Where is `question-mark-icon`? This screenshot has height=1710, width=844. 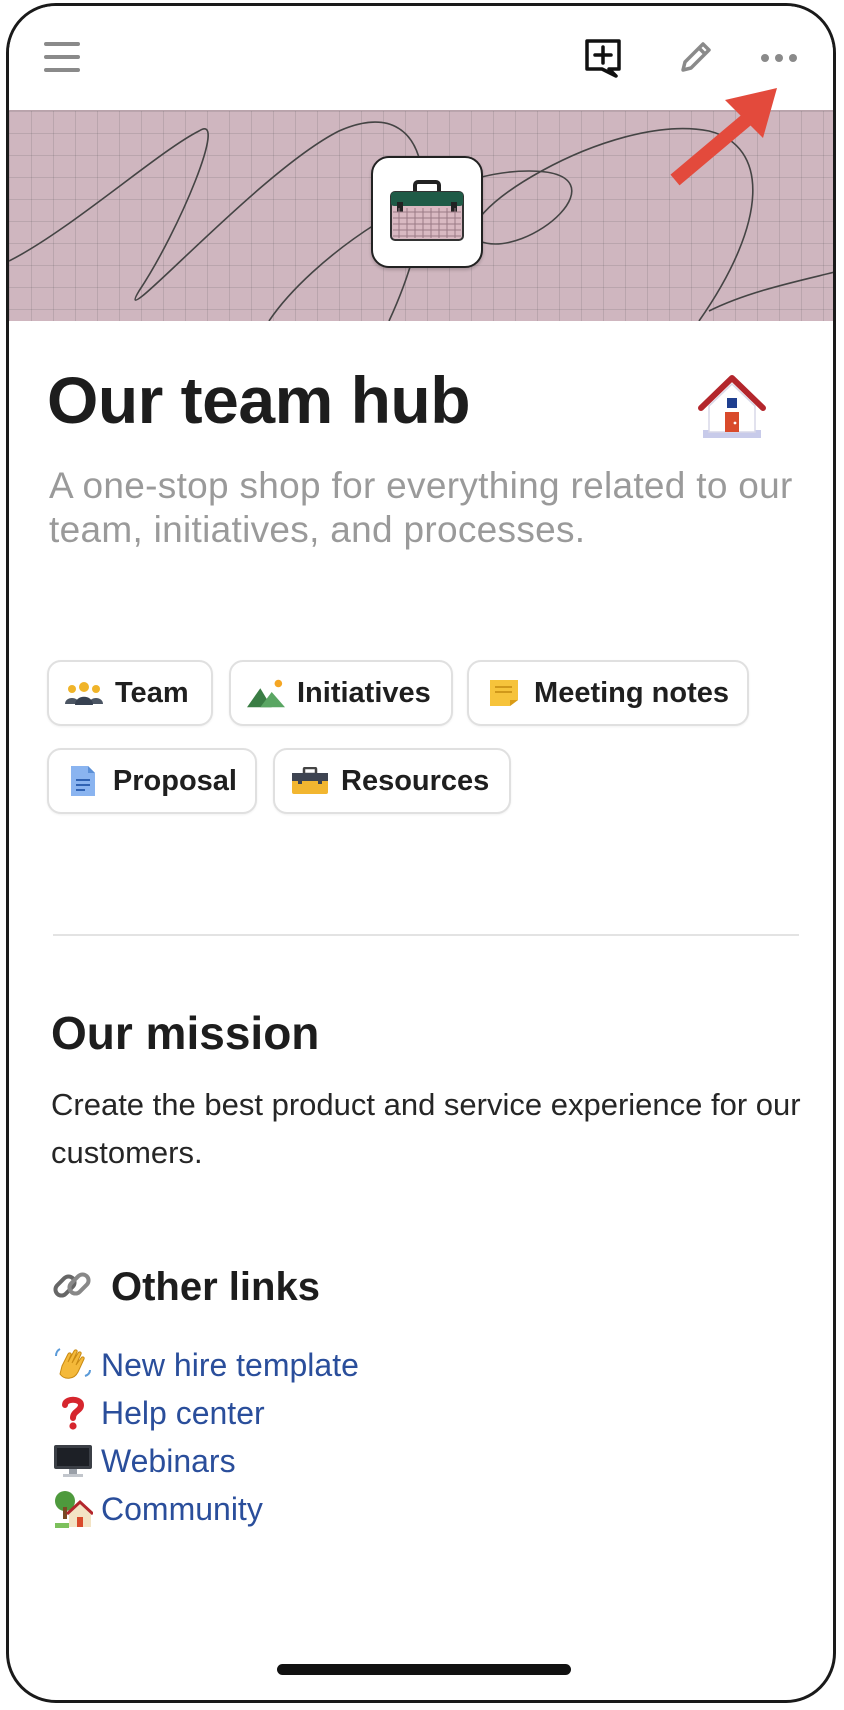
question-mark-icon is located at coordinates (73, 1413).